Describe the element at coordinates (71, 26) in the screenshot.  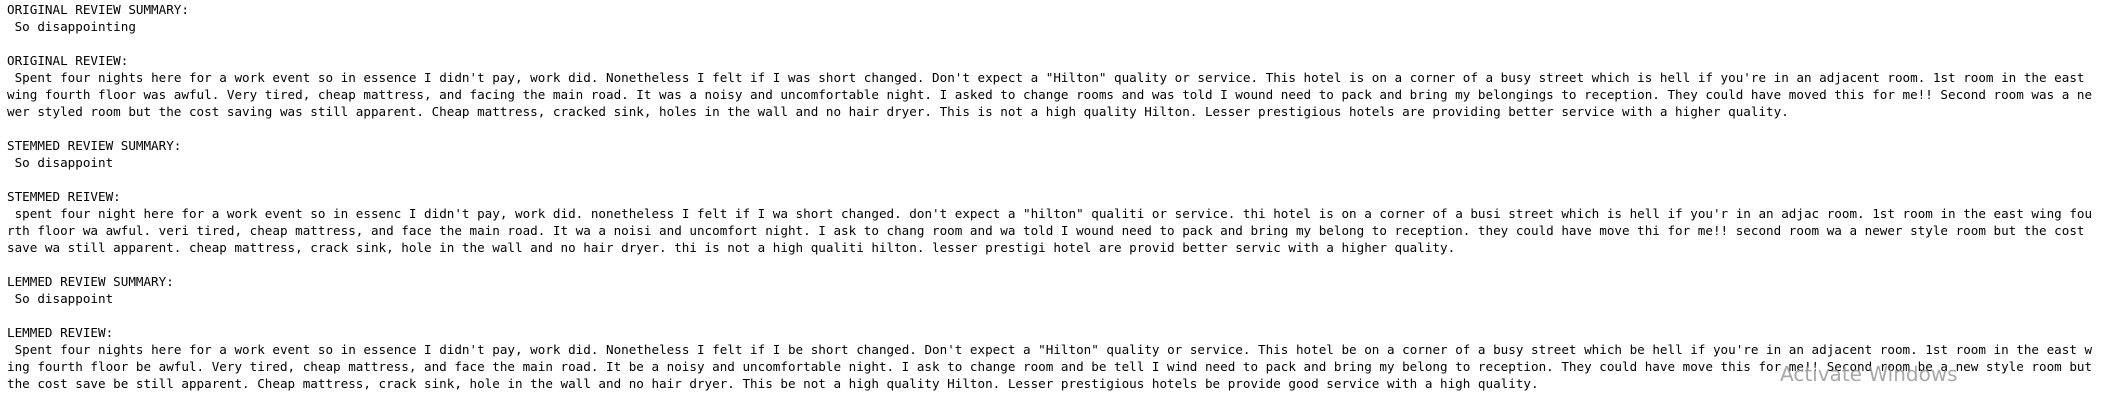
I see `original-summary-text: So disappointing` at that location.